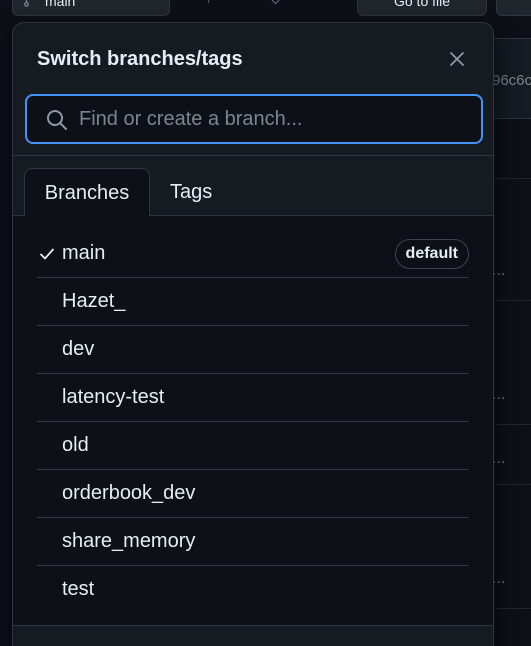 Image resolution: width=531 pixels, height=646 pixels. What do you see at coordinates (91, 8) in the screenshot?
I see `branch-select-button: main` at bounding box center [91, 8].